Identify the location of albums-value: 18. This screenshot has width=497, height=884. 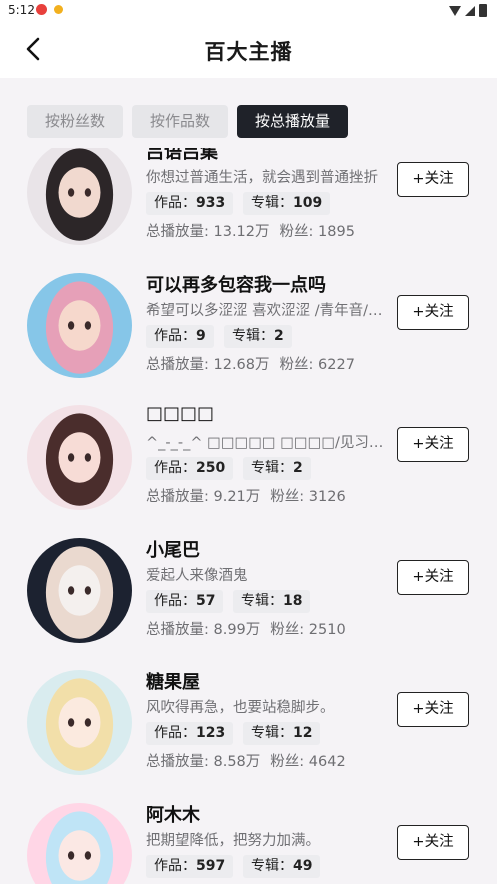
(293, 601).